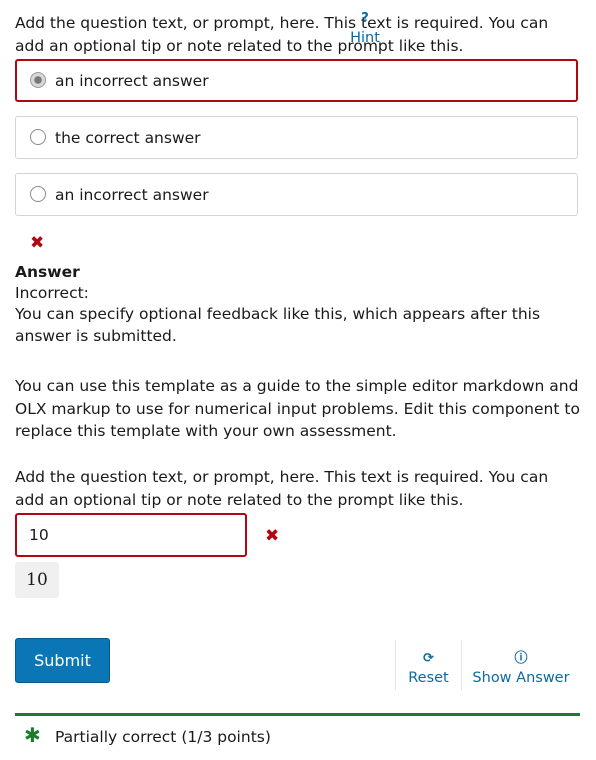  I want to click on math-preview: 10, so click(37, 580).